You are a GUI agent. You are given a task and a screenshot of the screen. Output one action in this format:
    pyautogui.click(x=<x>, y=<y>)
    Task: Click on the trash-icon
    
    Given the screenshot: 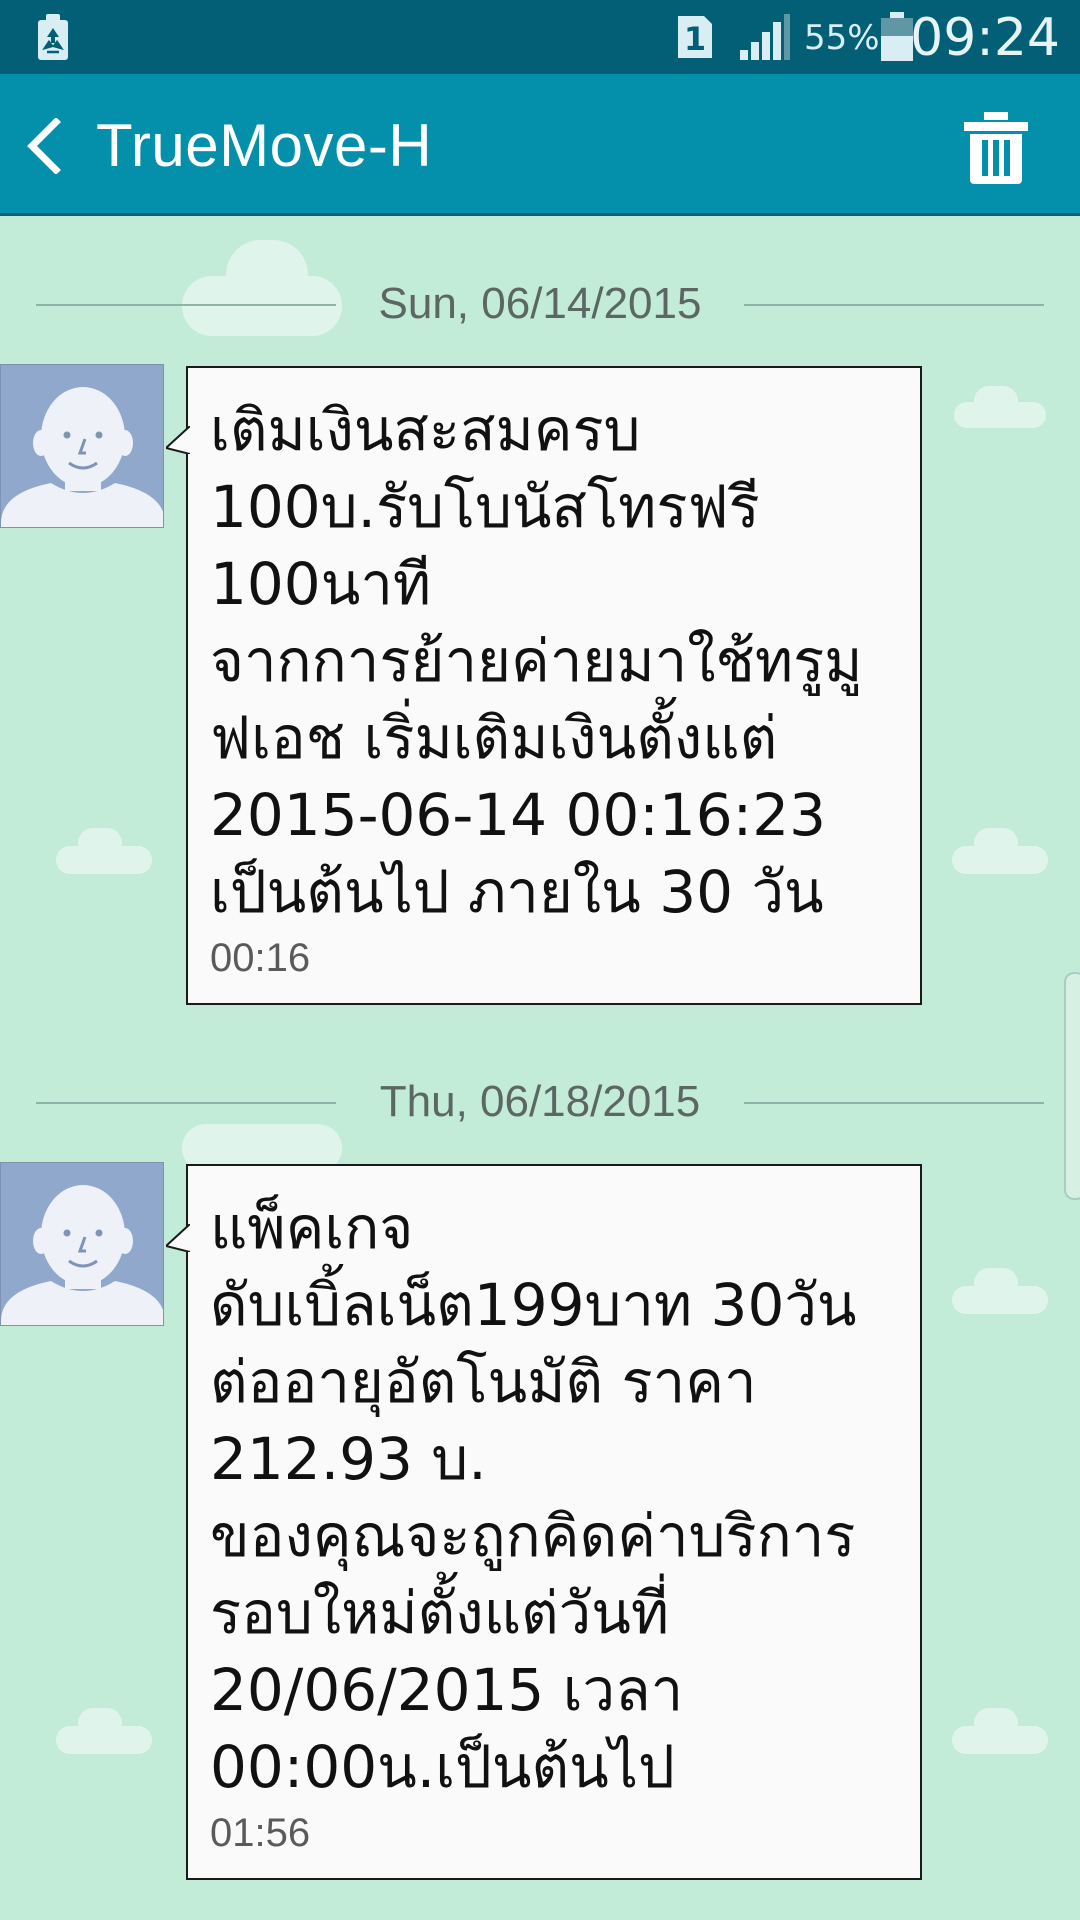 What is the action you would take?
    pyautogui.click(x=996, y=148)
    